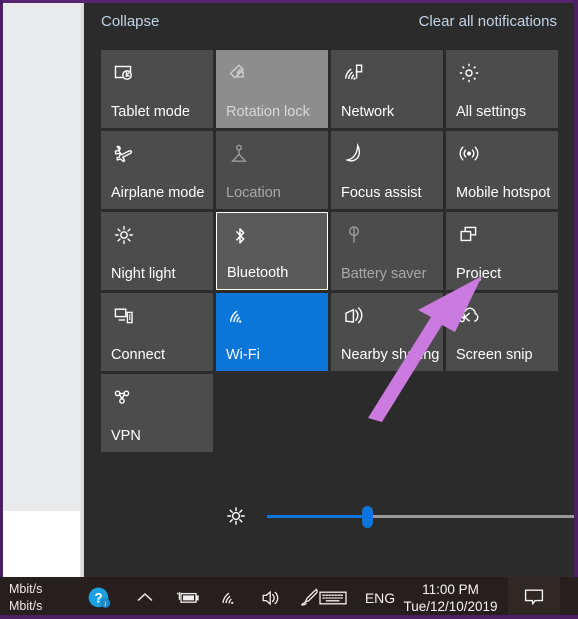 The image size is (578, 619). What do you see at coordinates (576, 288) in the screenshot?
I see `window-border-right` at bounding box center [576, 288].